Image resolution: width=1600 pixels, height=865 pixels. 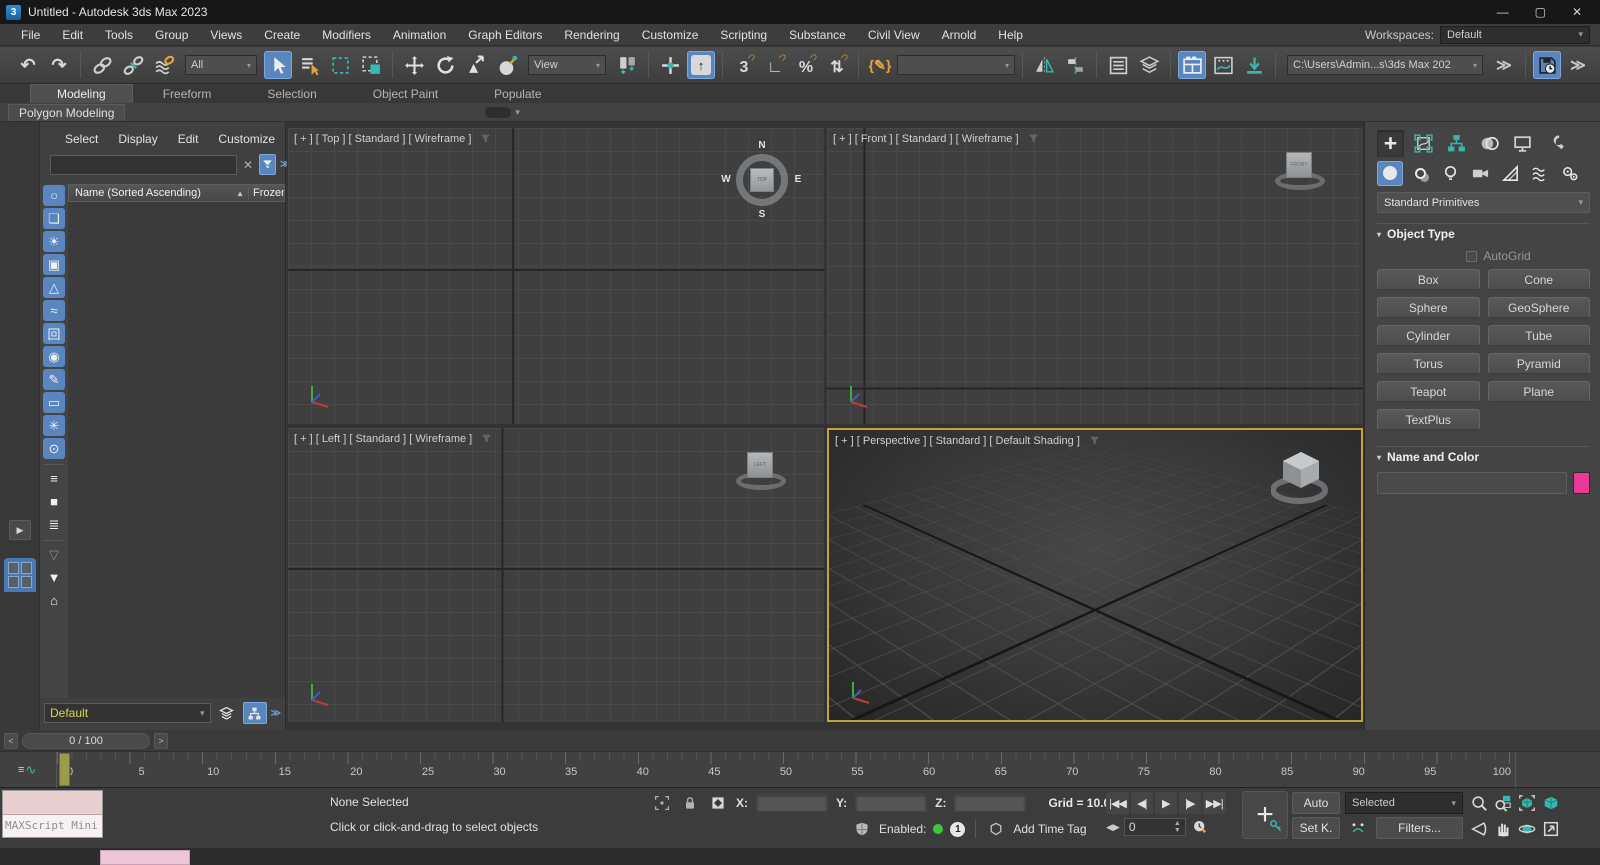 What do you see at coordinates (1049, 829) in the screenshot?
I see `add-time-tag-label: Add Time Tag` at bounding box center [1049, 829].